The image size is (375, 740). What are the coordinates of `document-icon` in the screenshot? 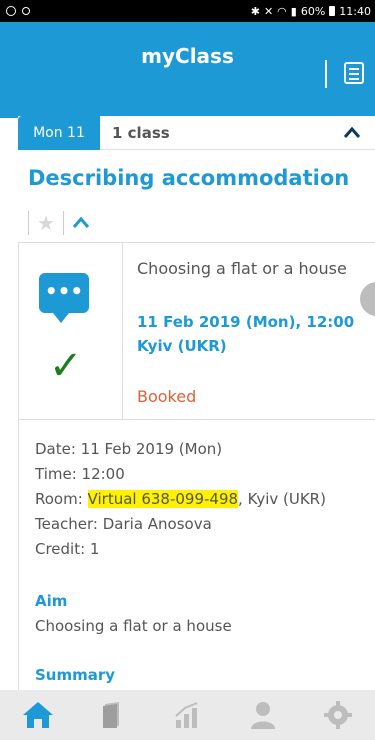 It's located at (354, 73).